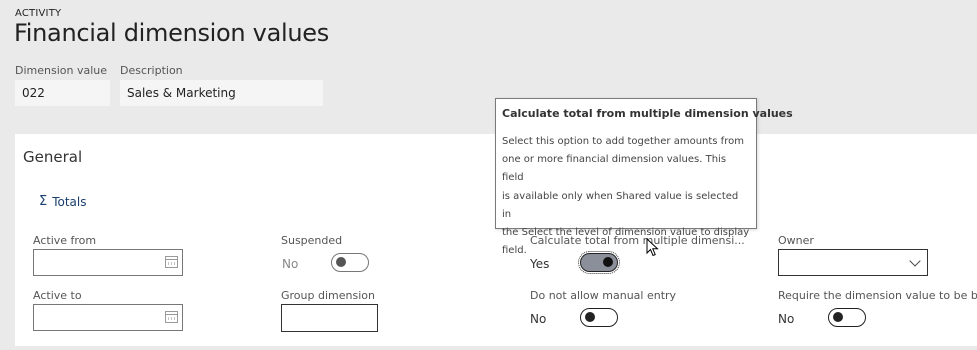  Describe the element at coordinates (108, 317) in the screenshot. I see `active-to-input` at that location.